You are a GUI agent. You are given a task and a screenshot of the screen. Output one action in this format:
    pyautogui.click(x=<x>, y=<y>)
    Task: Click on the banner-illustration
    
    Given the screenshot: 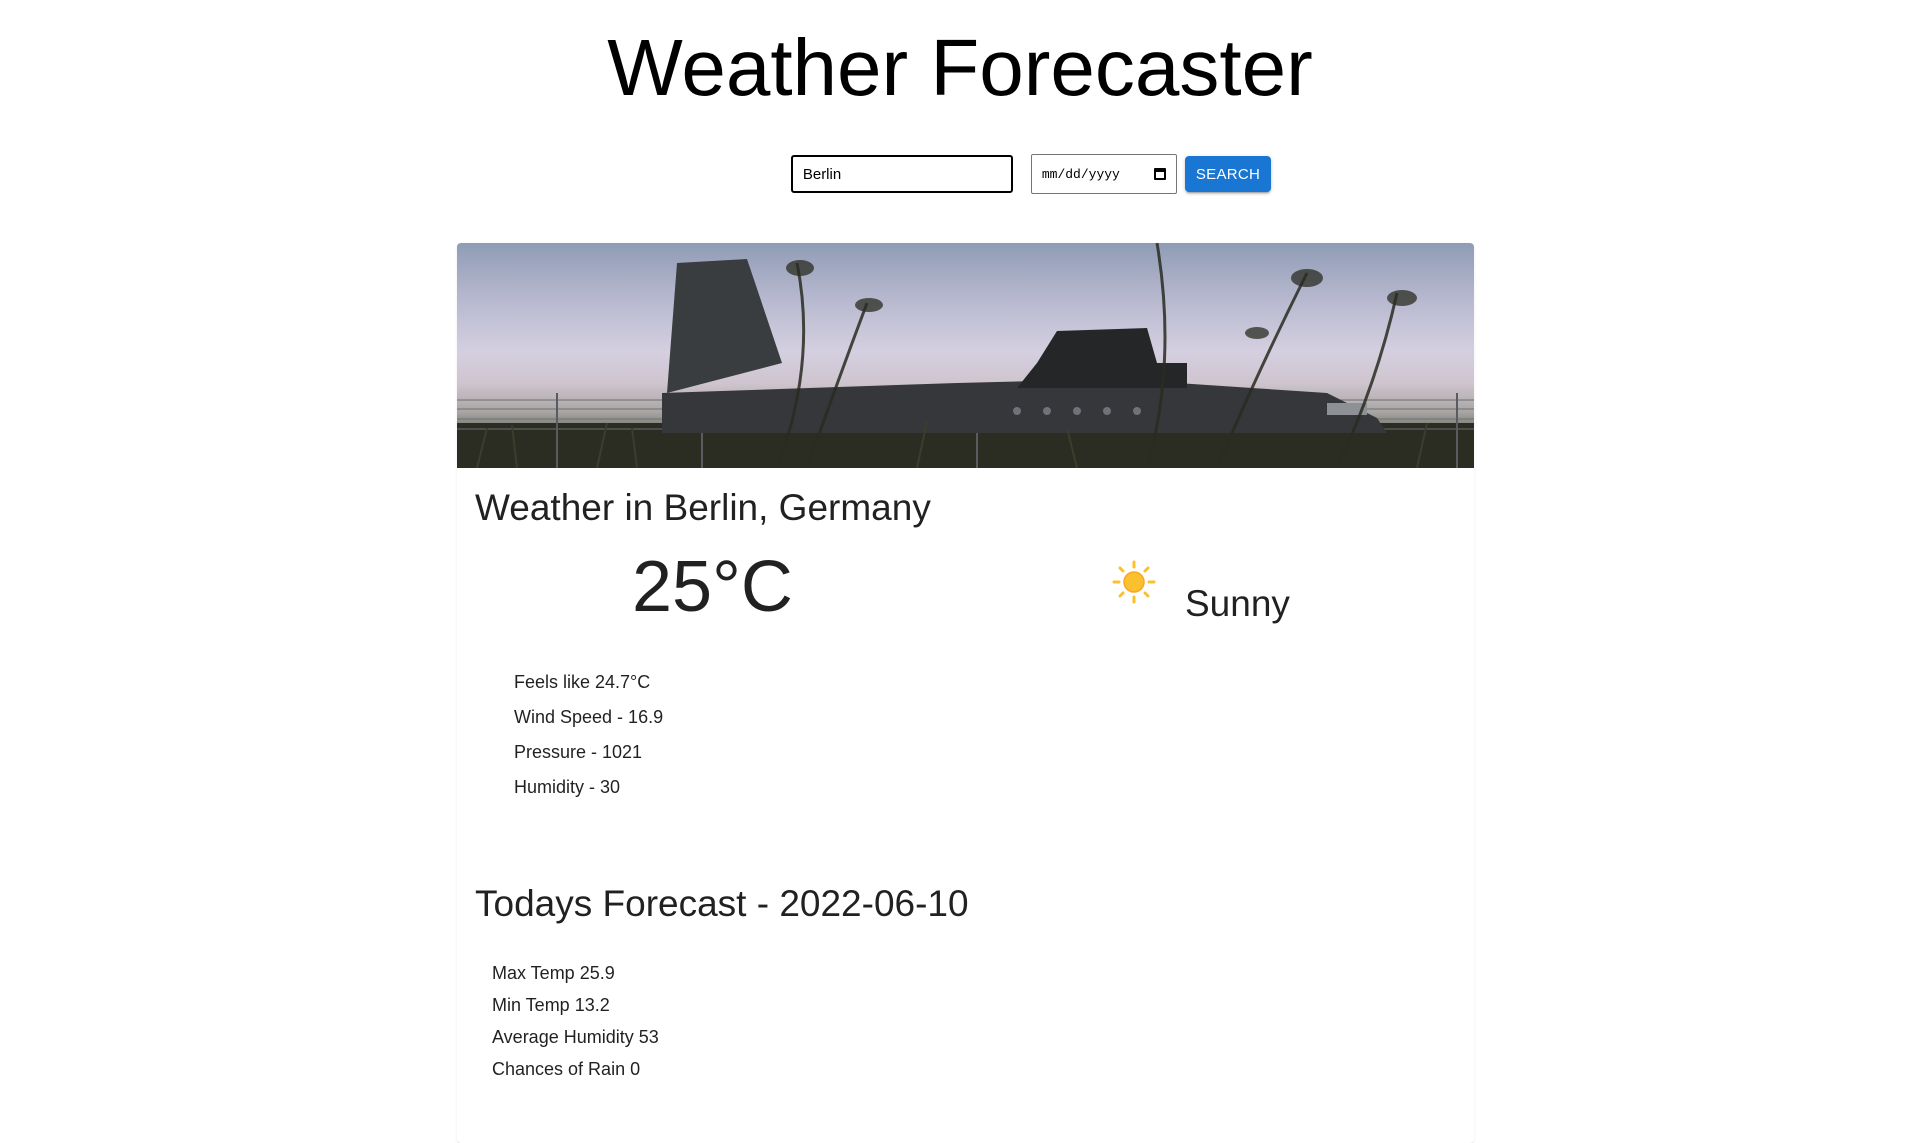 What is the action you would take?
    pyautogui.click(x=965, y=355)
    